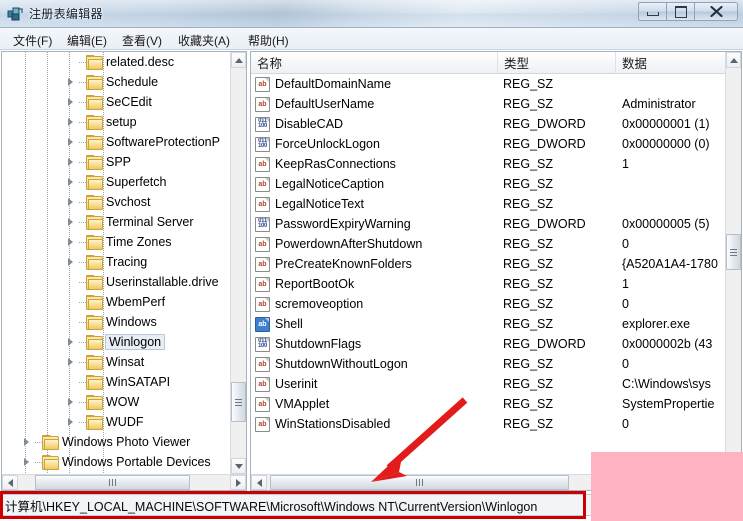  I want to click on tree-item-terminal-server: Terminal Server, so click(116, 222).